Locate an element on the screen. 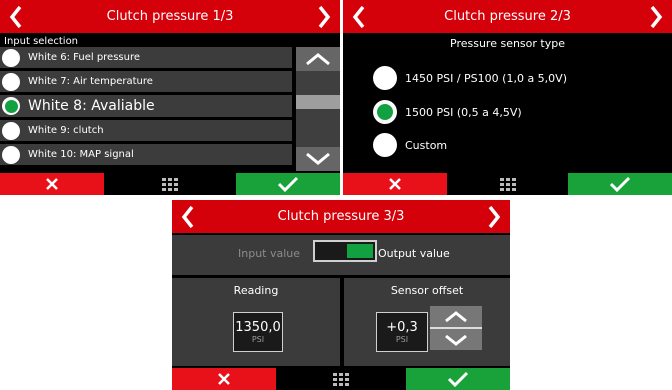 The image size is (672, 390). sensor-option-selected: 1500 PSI (0,5 a 4,5V) is located at coordinates (446, 112).